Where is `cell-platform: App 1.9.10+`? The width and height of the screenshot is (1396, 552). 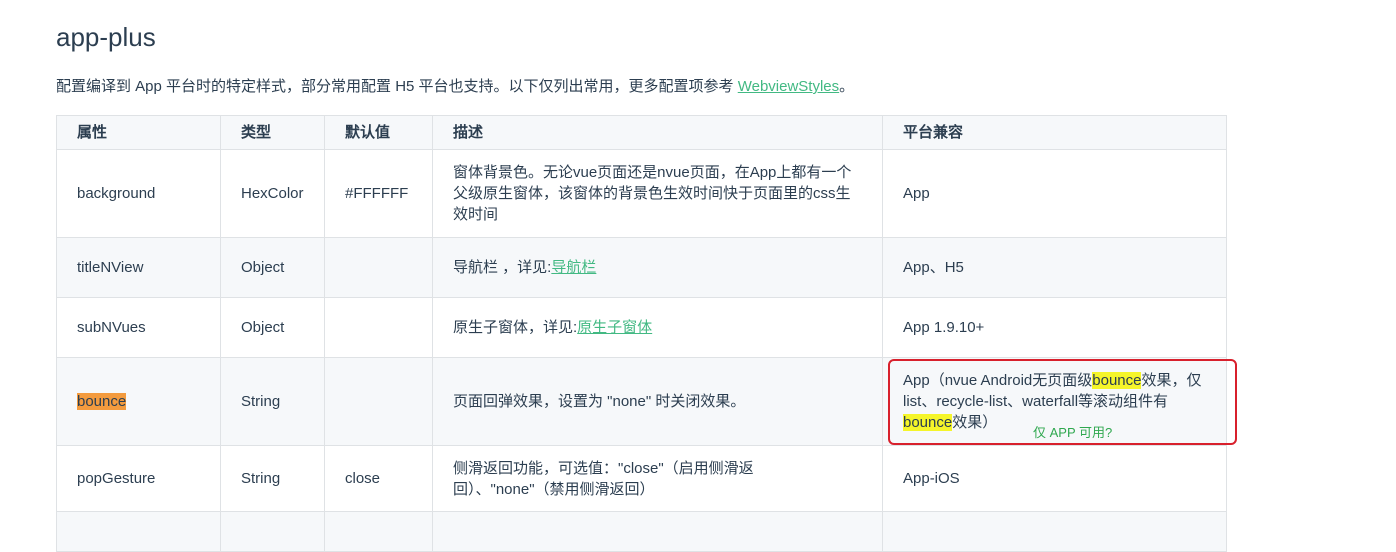 cell-platform: App 1.9.10+ is located at coordinates (1054, 327).